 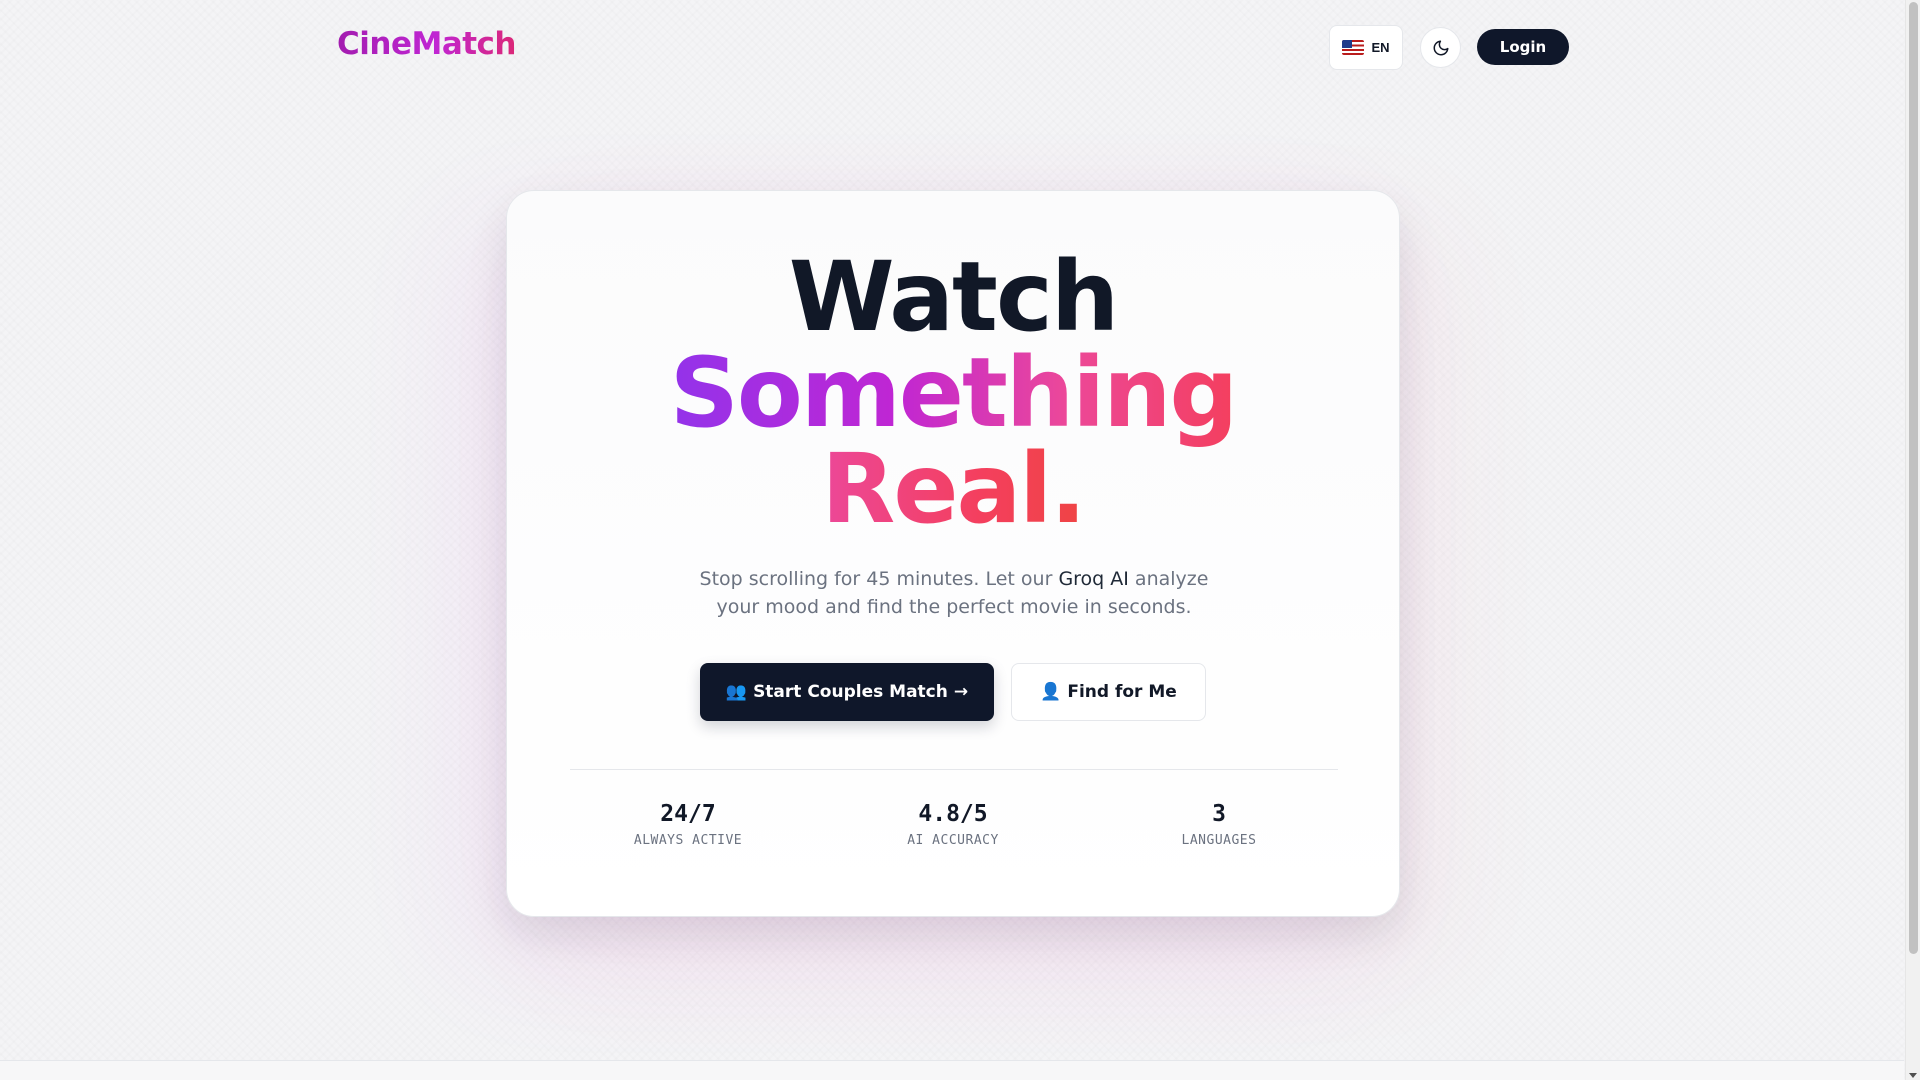 I want to click on logo: CineMatch, so click(x=427, y=44).